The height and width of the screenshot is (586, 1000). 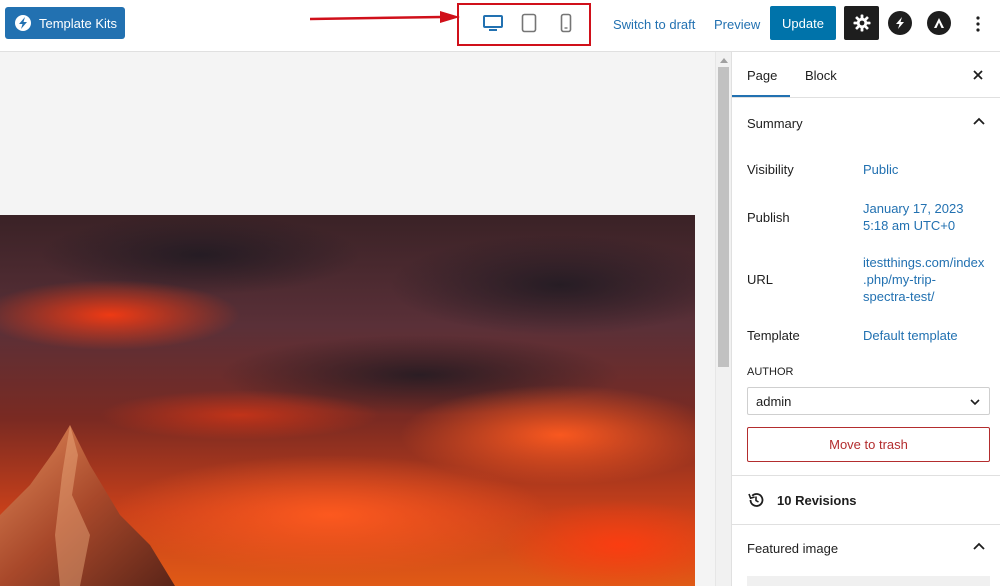 I want to click on author-select: admin, so click(x=868, y=401).